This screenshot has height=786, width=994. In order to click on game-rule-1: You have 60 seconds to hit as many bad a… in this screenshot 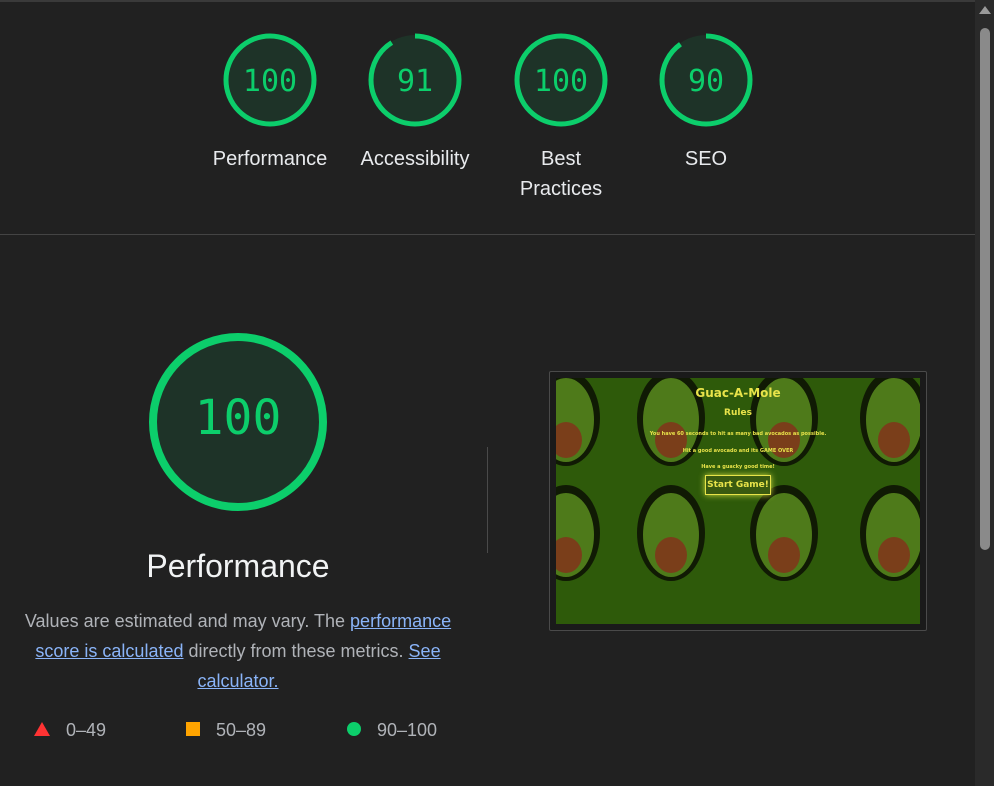, I will do `click(738, 434)`.